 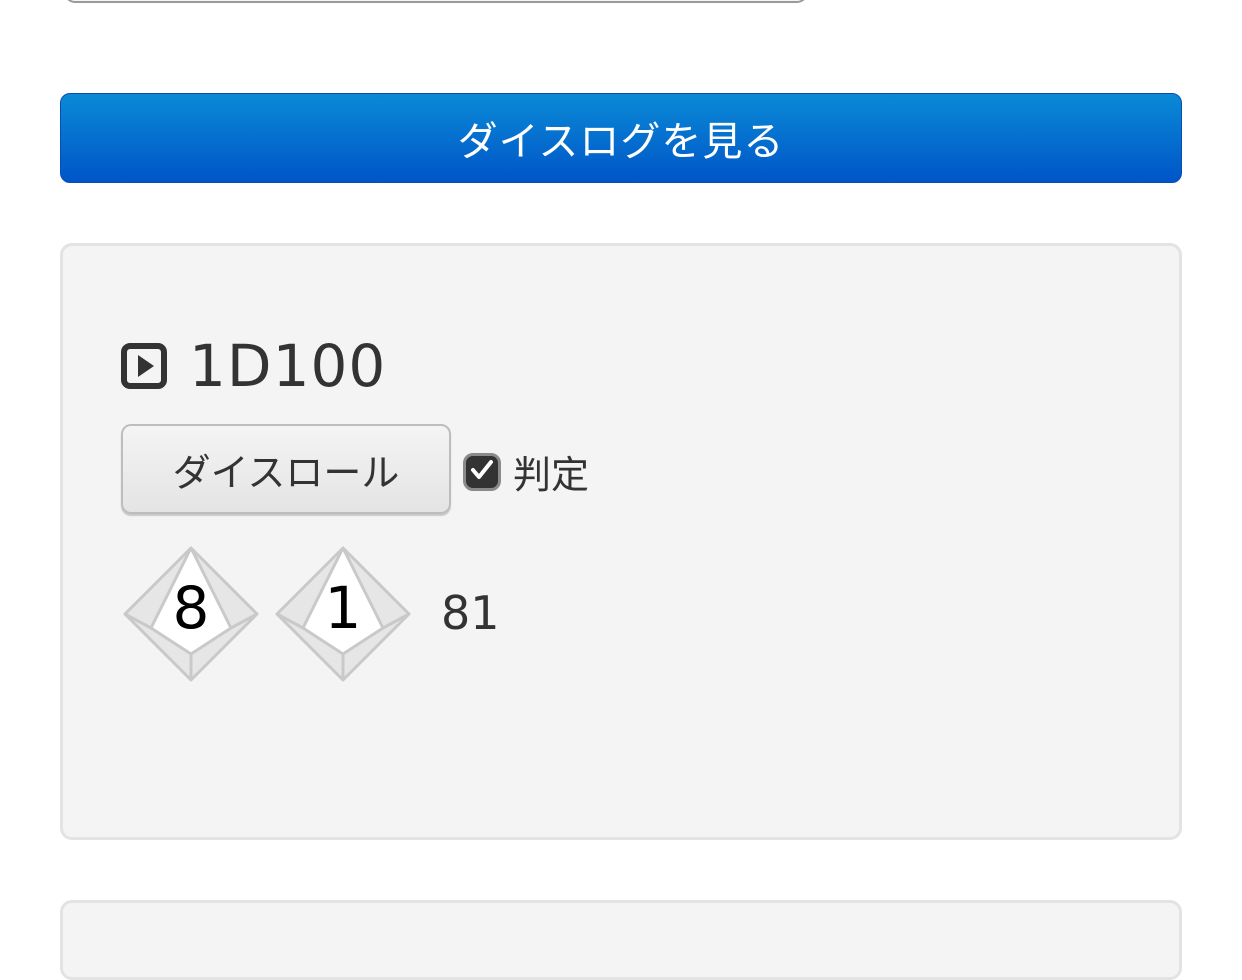 I want to click on die-result: 1, so click(x=343, y=614).